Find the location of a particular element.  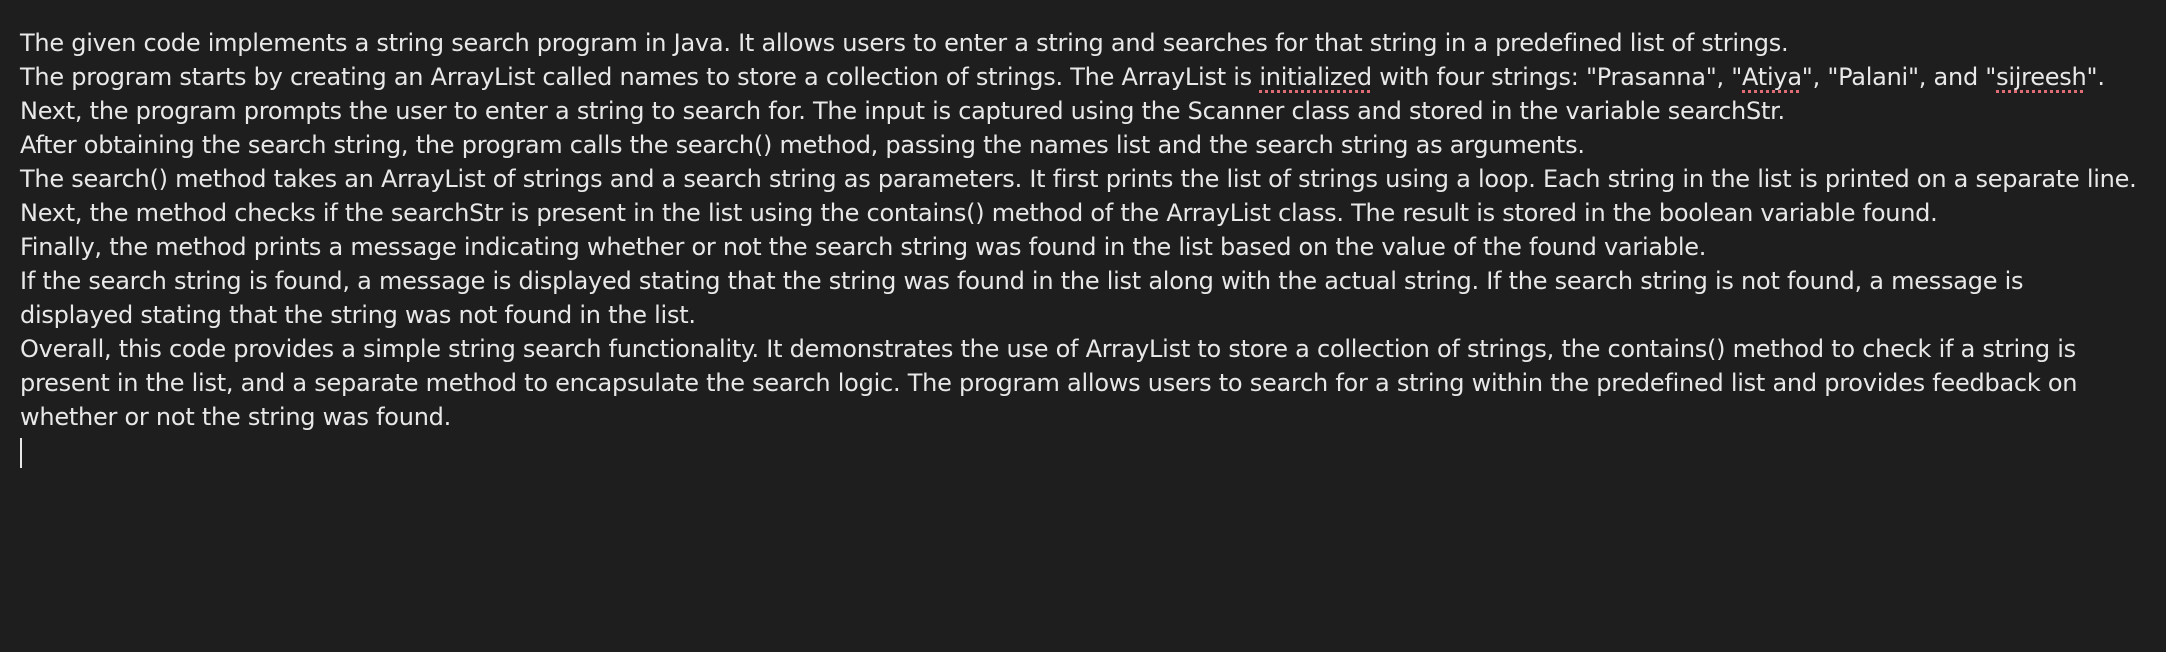

text-run: ". is located at coordinates (2095, 77).